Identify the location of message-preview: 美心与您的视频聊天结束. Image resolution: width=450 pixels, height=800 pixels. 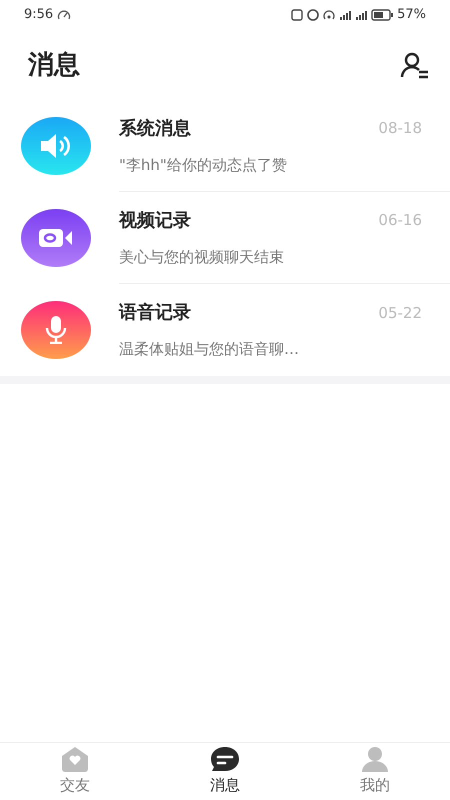
(202, 257).